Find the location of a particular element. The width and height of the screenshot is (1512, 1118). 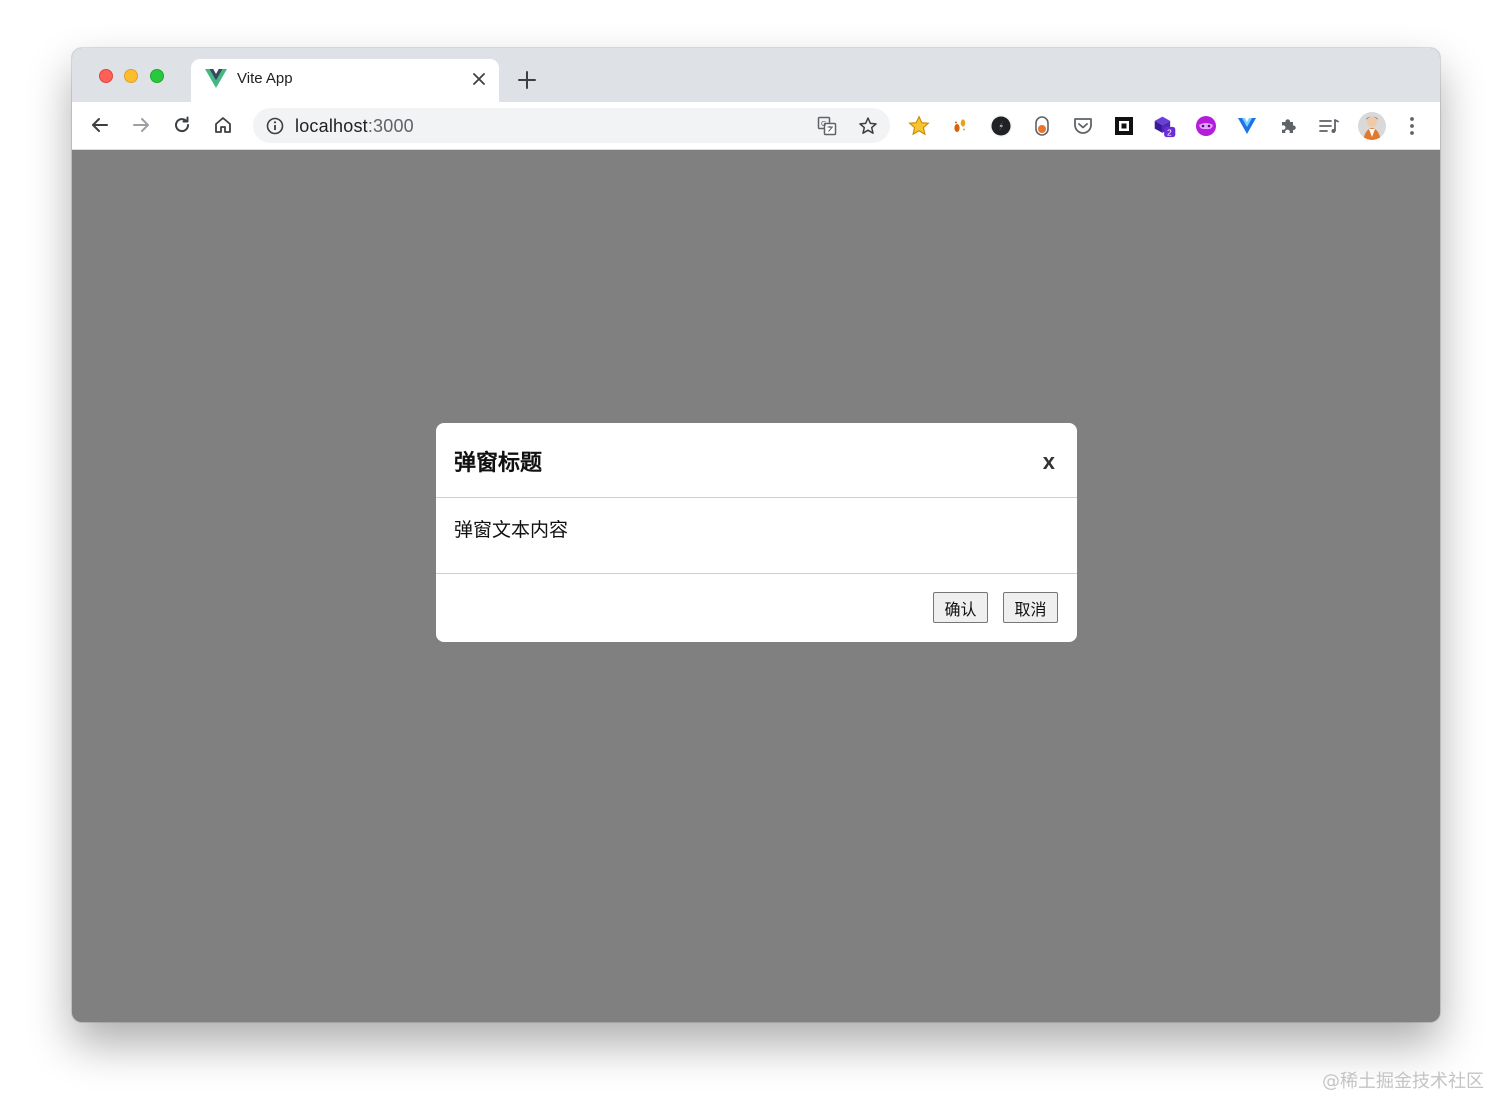

dialog-close-button: x is located at coordinates (1049, 462).